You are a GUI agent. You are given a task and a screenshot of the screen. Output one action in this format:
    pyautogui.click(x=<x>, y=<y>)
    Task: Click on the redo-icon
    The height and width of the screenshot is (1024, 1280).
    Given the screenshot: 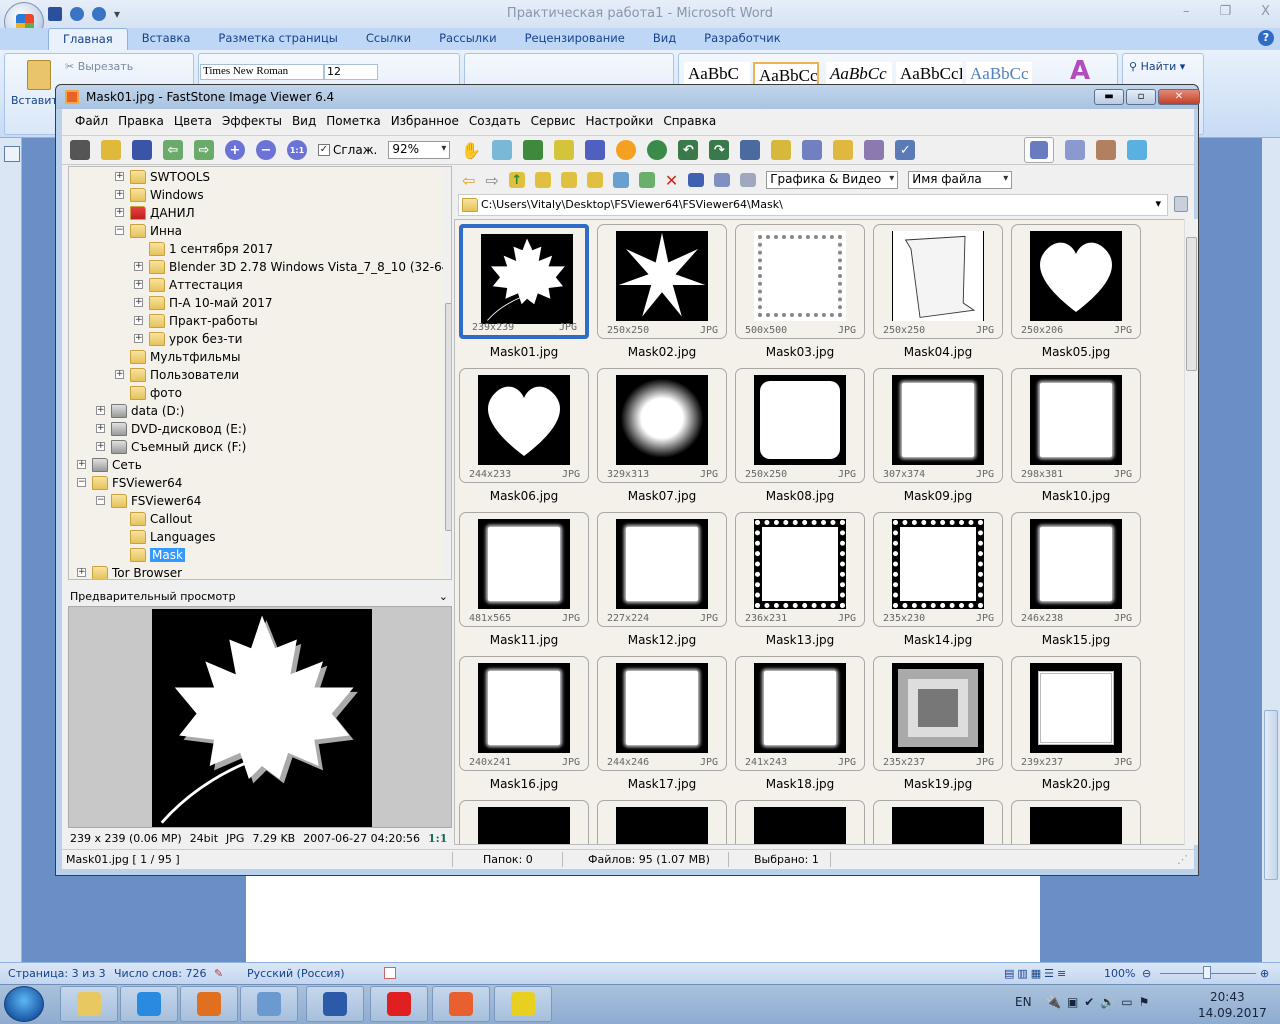 What is the action you would take?
    pyautogui.click(x=99, y=14)
    